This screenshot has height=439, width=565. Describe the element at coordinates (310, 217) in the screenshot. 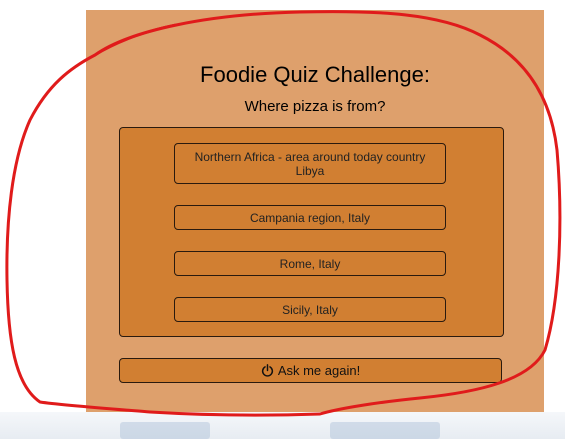

I see `answer-button: Campania region, Italy` at that location.